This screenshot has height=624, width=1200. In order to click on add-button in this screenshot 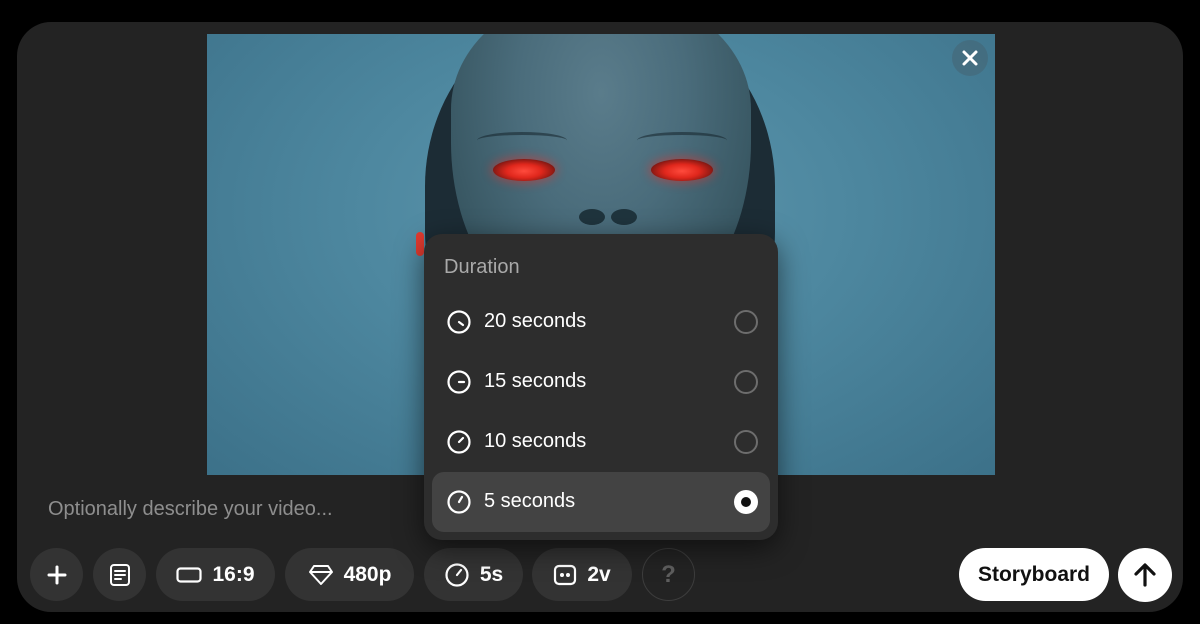, I will do `click(56, 574)`.